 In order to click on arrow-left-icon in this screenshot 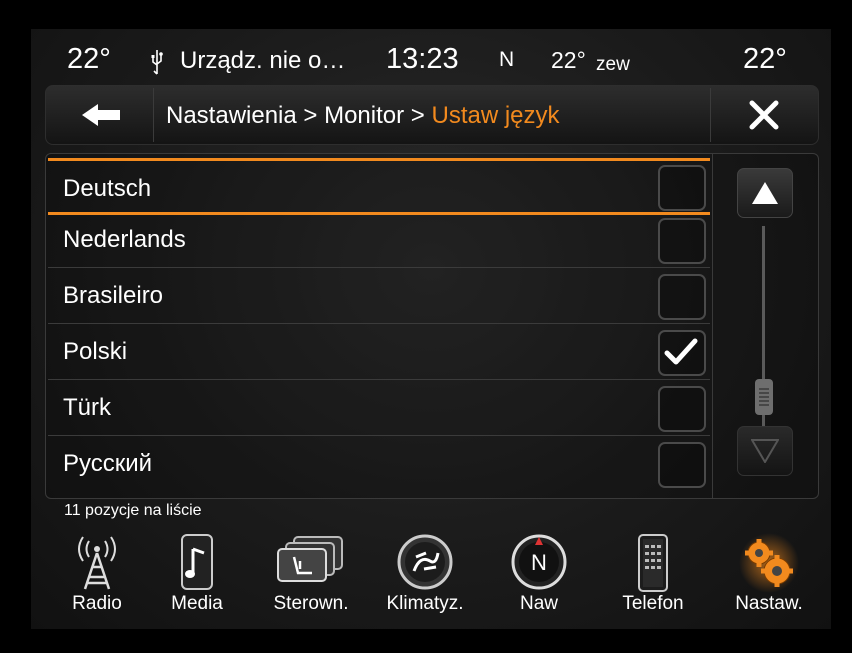, I will do `click(101, 115)`.